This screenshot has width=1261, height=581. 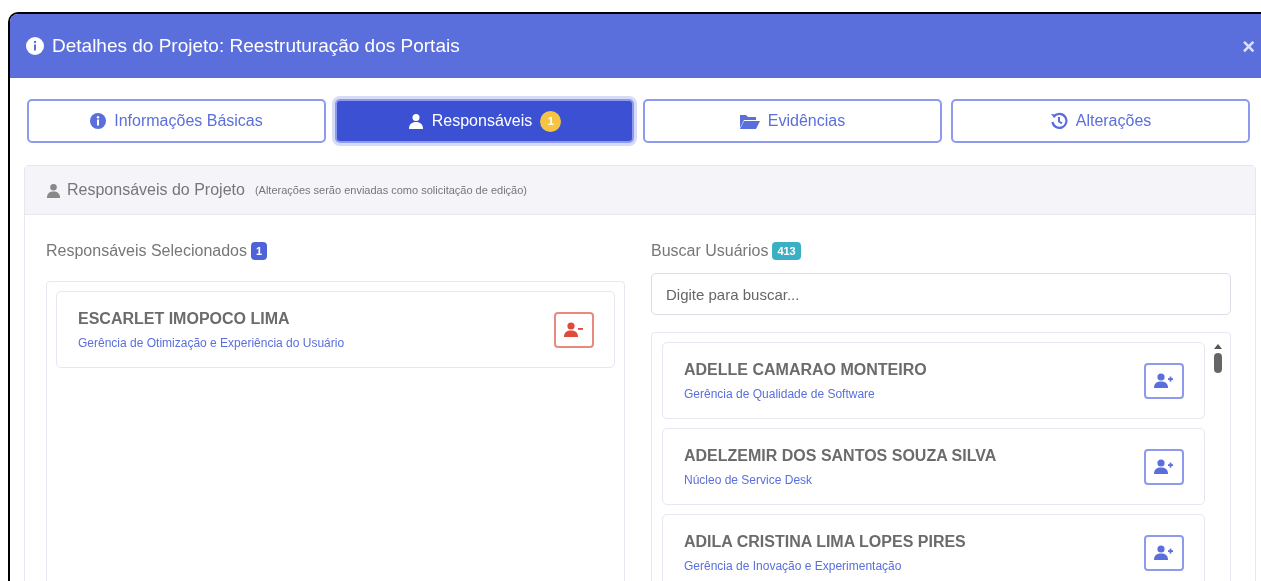 I want to click on remove-user-button, so click(x=574, y=329).